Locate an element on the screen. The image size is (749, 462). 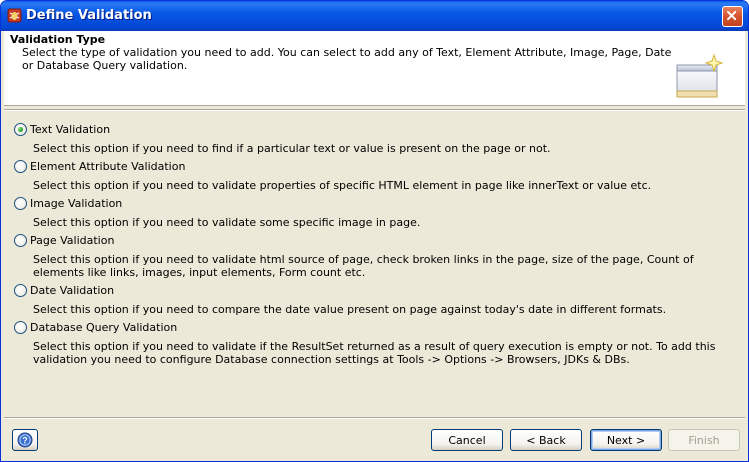
radio-image-validation is located at coordinates (20, 203).